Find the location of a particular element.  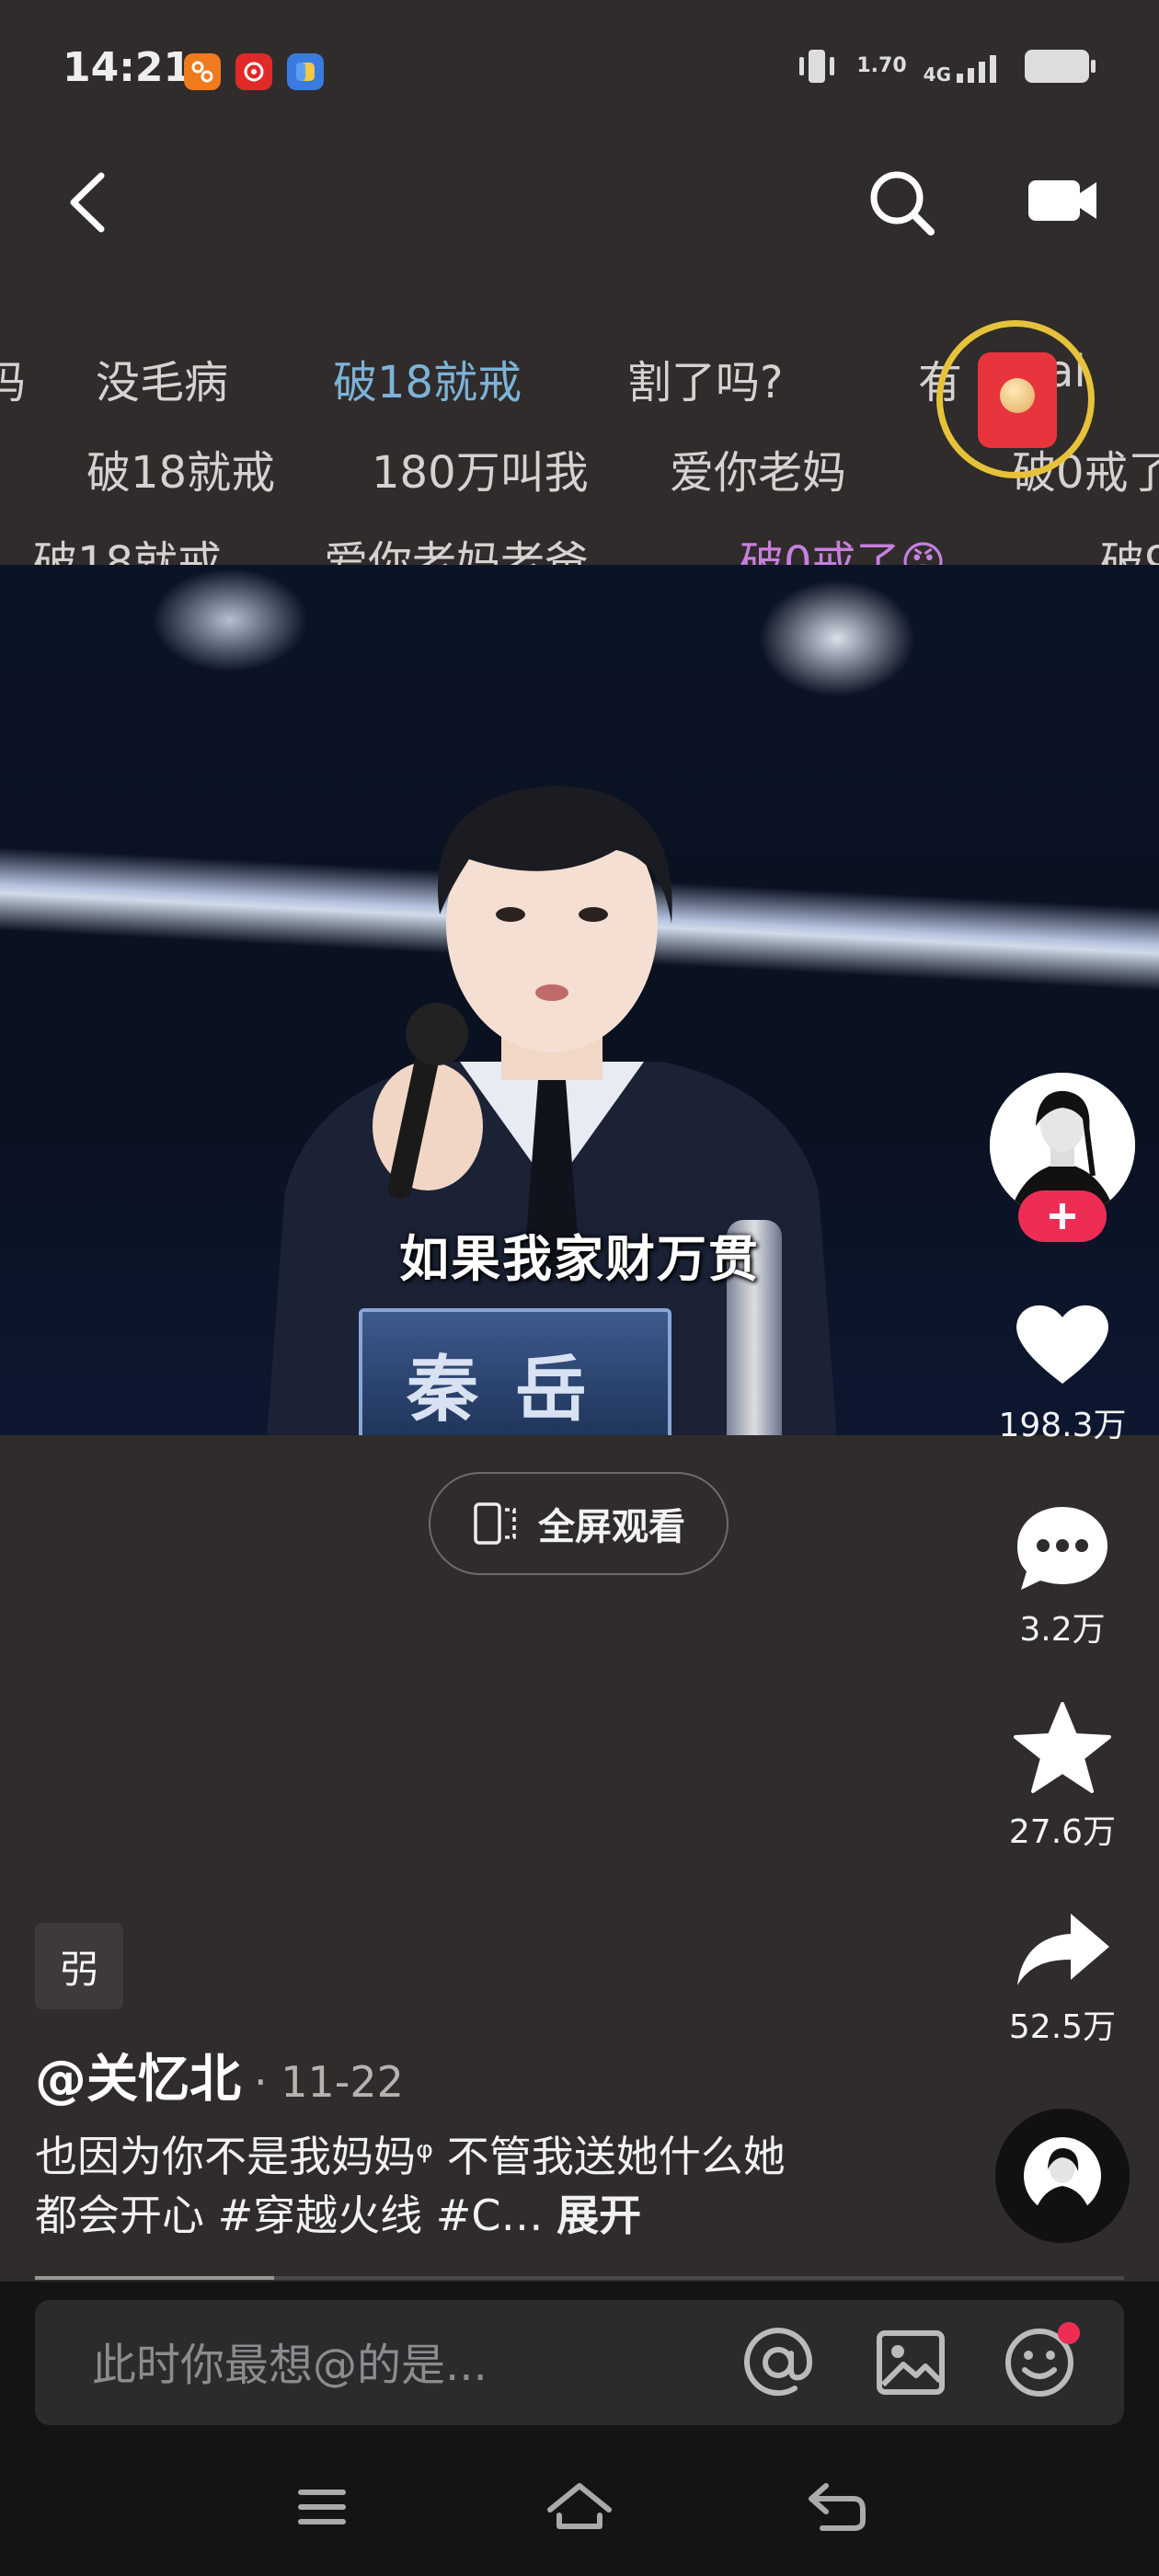

back-nav-button is located at coordinates (837, 2507).